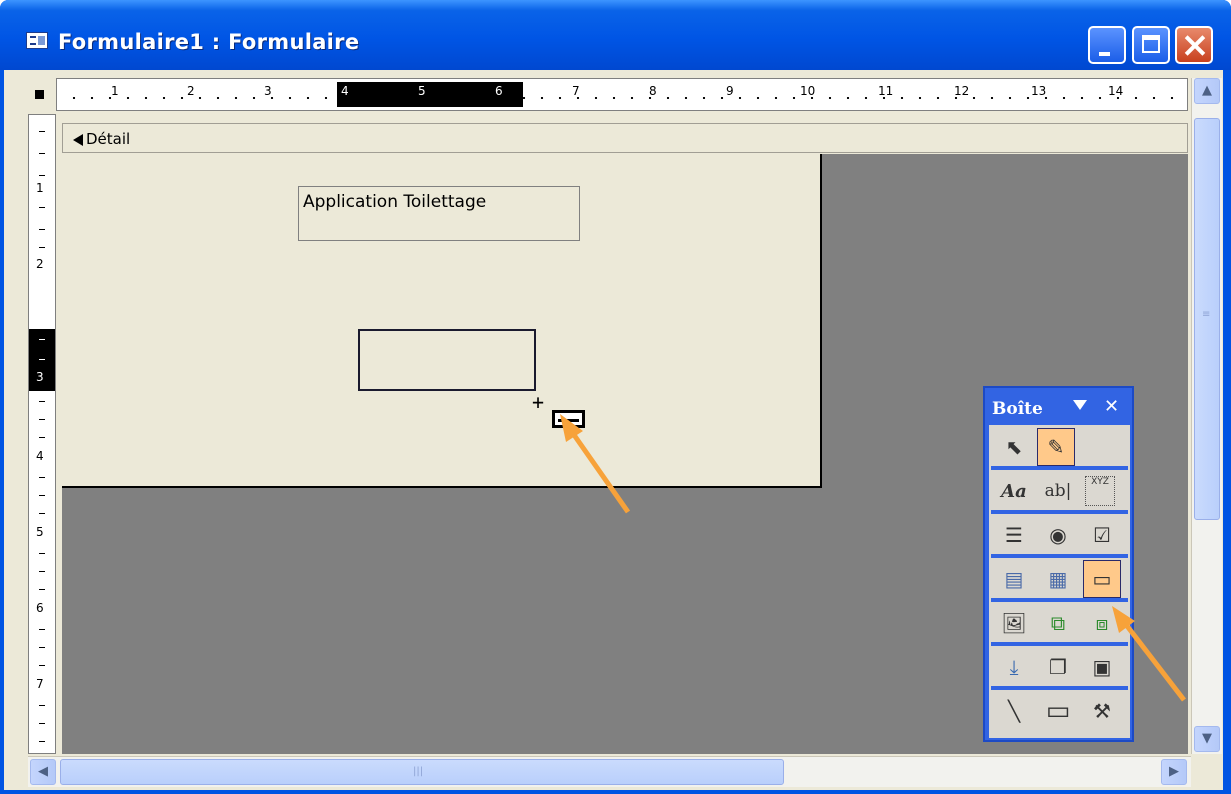 The image size is (1231, 794). I want to click on line-tool-icon: ╲, so click(1014, 711).